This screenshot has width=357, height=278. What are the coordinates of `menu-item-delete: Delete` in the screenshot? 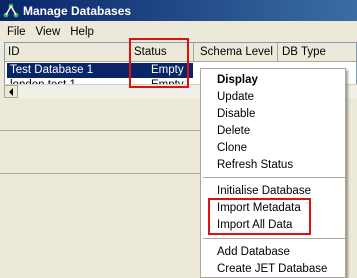 It's located at (273, 131).